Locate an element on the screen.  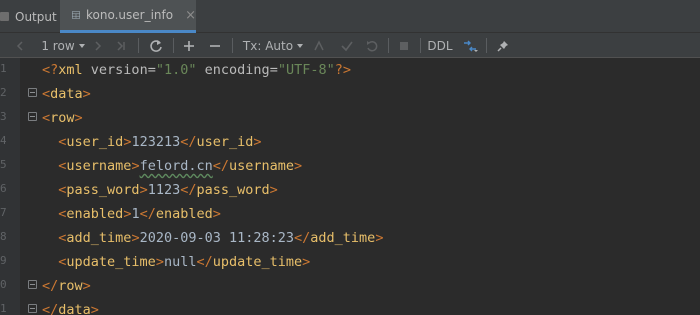
last-icon is located at coordinates (121, 45).